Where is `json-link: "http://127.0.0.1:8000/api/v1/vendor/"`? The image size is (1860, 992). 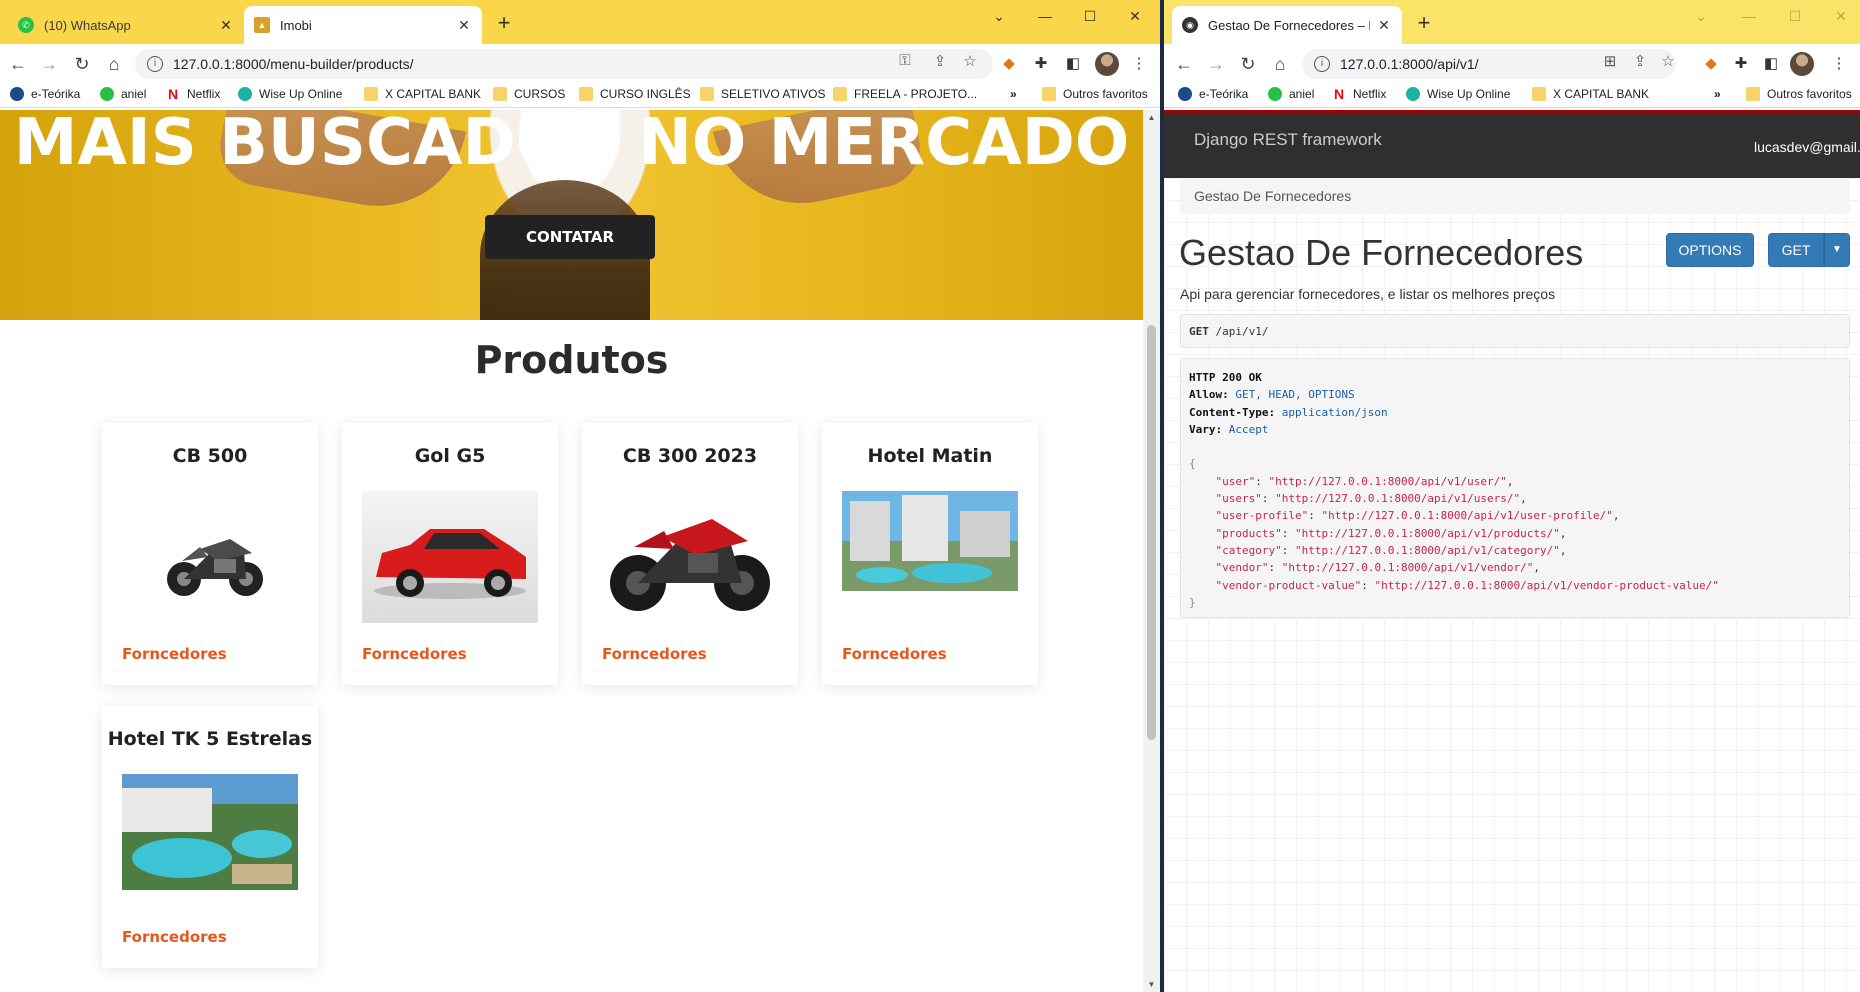
json-link: "http://127.0.0.1:8000/api/v1/vendor/" is located at coordinates (1408, 567).